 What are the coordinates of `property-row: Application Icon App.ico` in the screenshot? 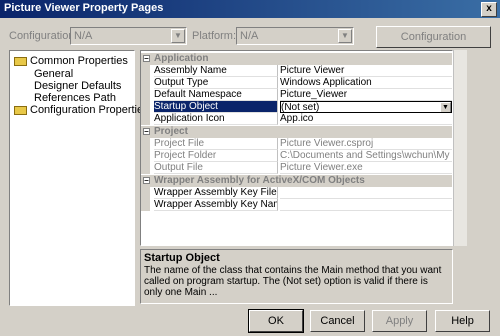 It's located at (296, 119).